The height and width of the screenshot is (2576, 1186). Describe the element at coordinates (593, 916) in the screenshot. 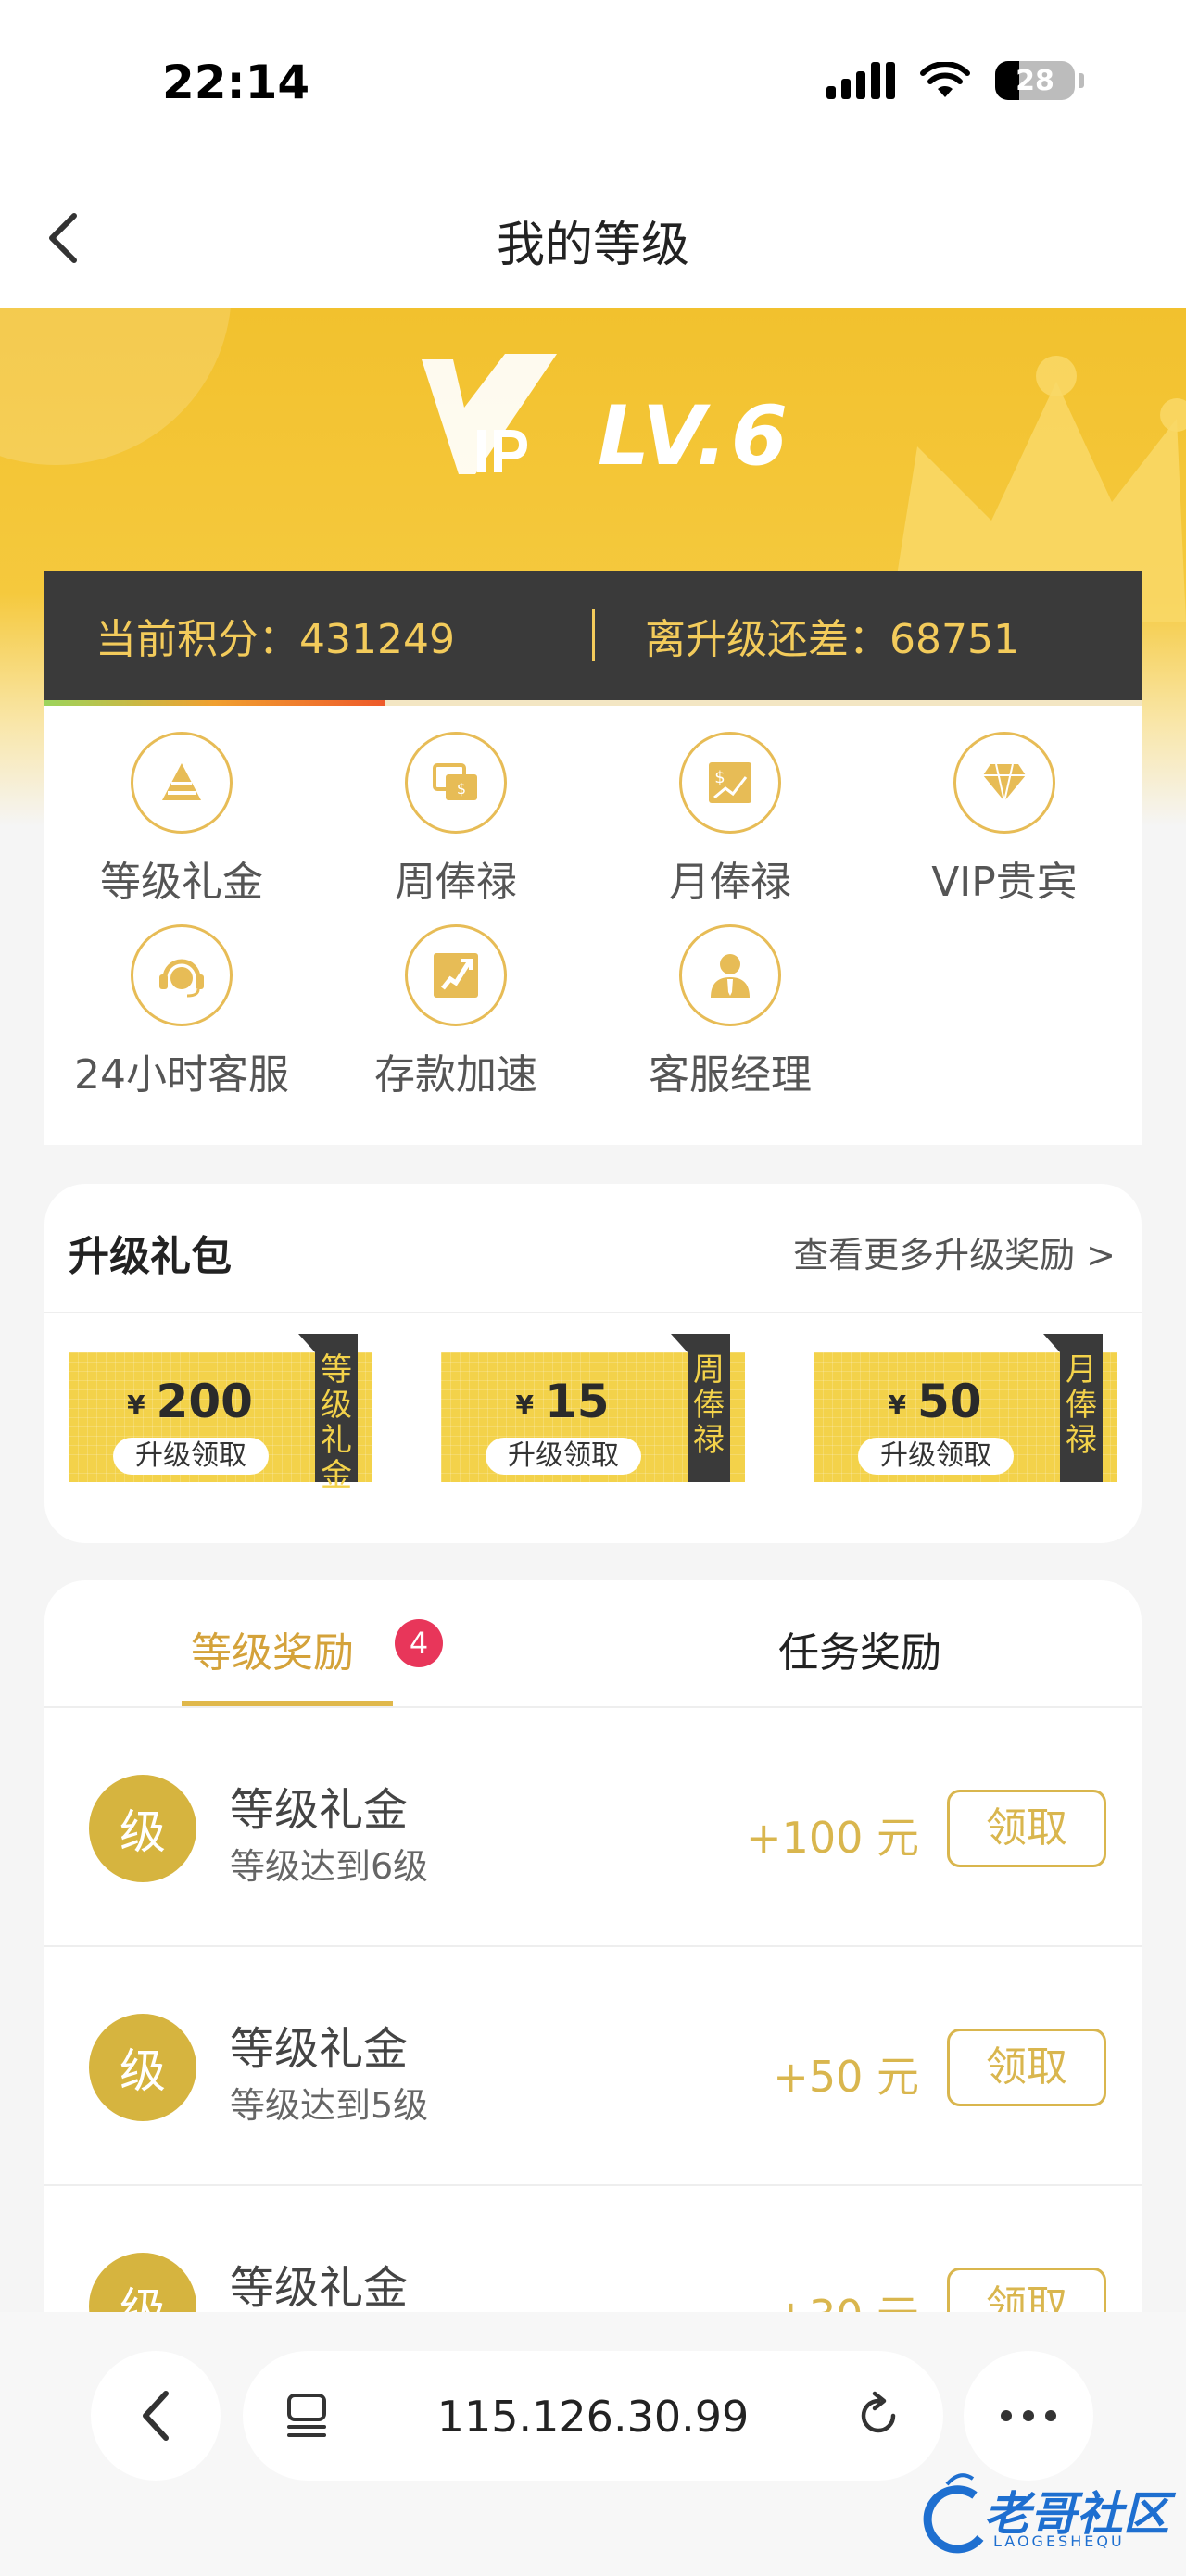

I see `privileges-grid: 等级礼金 $ 周俸禄 $ 月俸禄 VIP贵宾 24小时客服 存款加速 客服经理` at that location.